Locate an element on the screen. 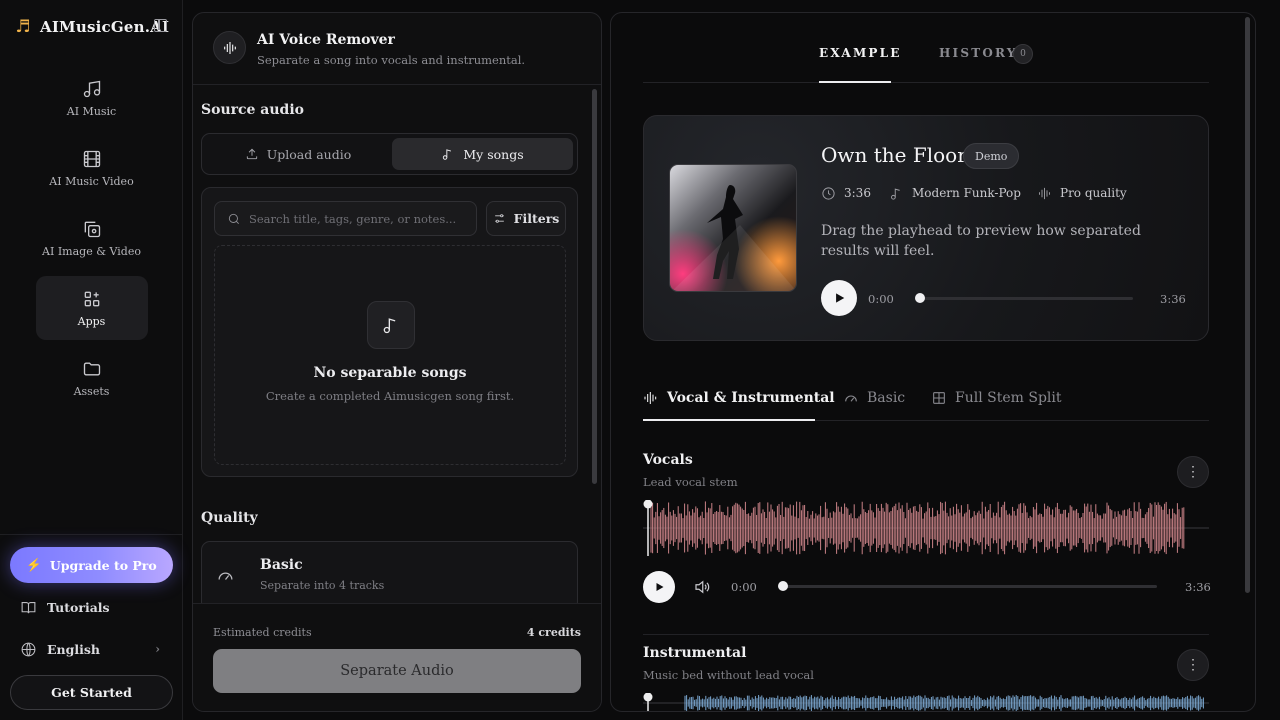 The height and width of the screenshot is (720, 1280). language-label: English is located at coordinates (73, 649).